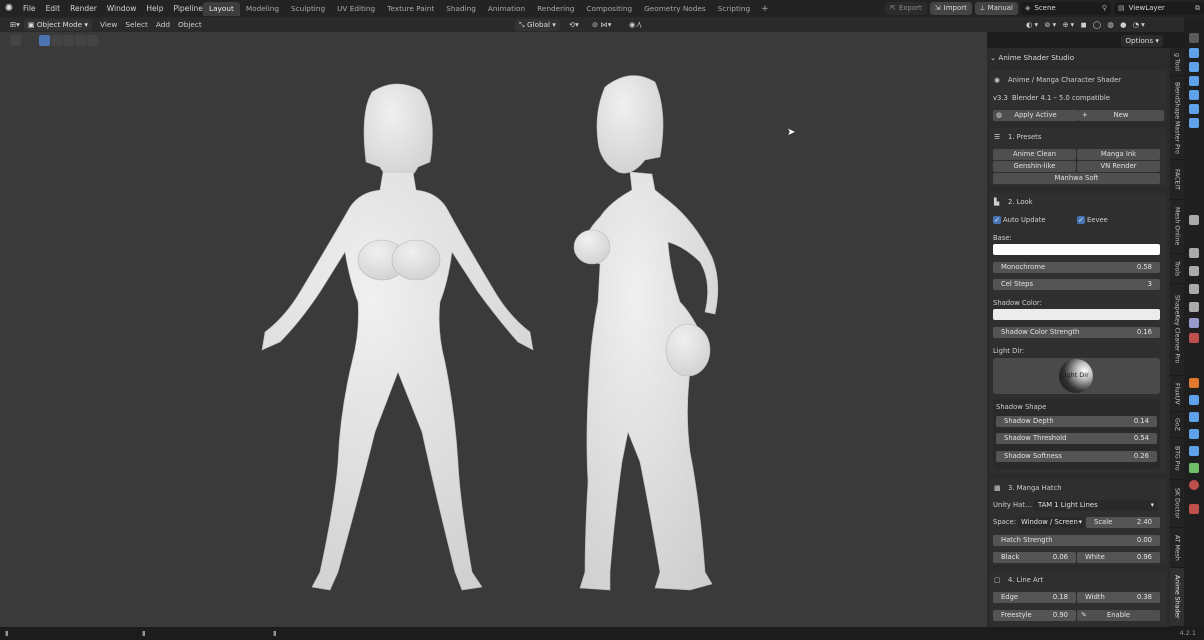  I want to click on auto-update-checkbox: ✓, so click(997, 220).